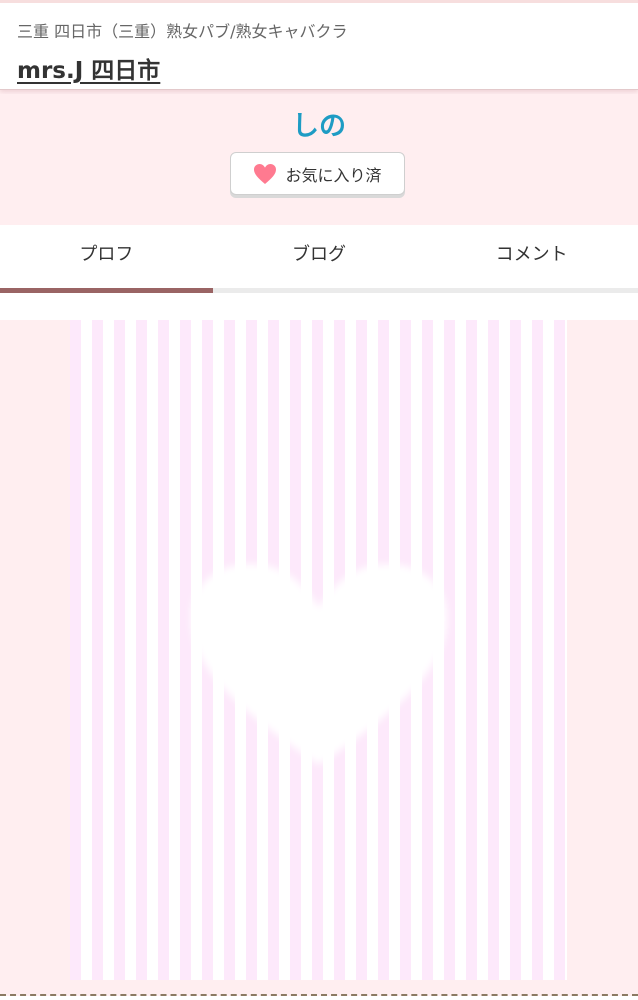 Image resolution: width=638 pixels, height=1000 pixels. Describe the element at coordinates (319, 306) in the screenshot. I see `tabs-spacer` at that location.